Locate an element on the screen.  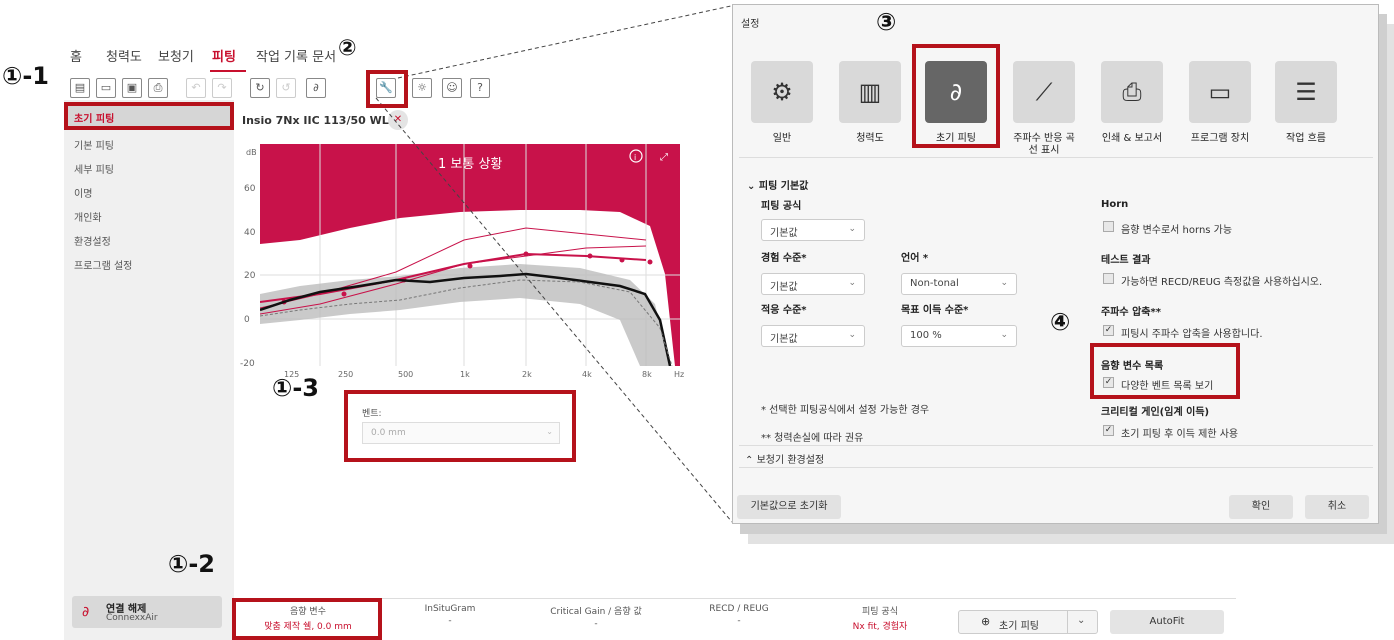
section-fitting-defaults: ⌄ 피팅 기본값 is located at coordinates (777, 184).